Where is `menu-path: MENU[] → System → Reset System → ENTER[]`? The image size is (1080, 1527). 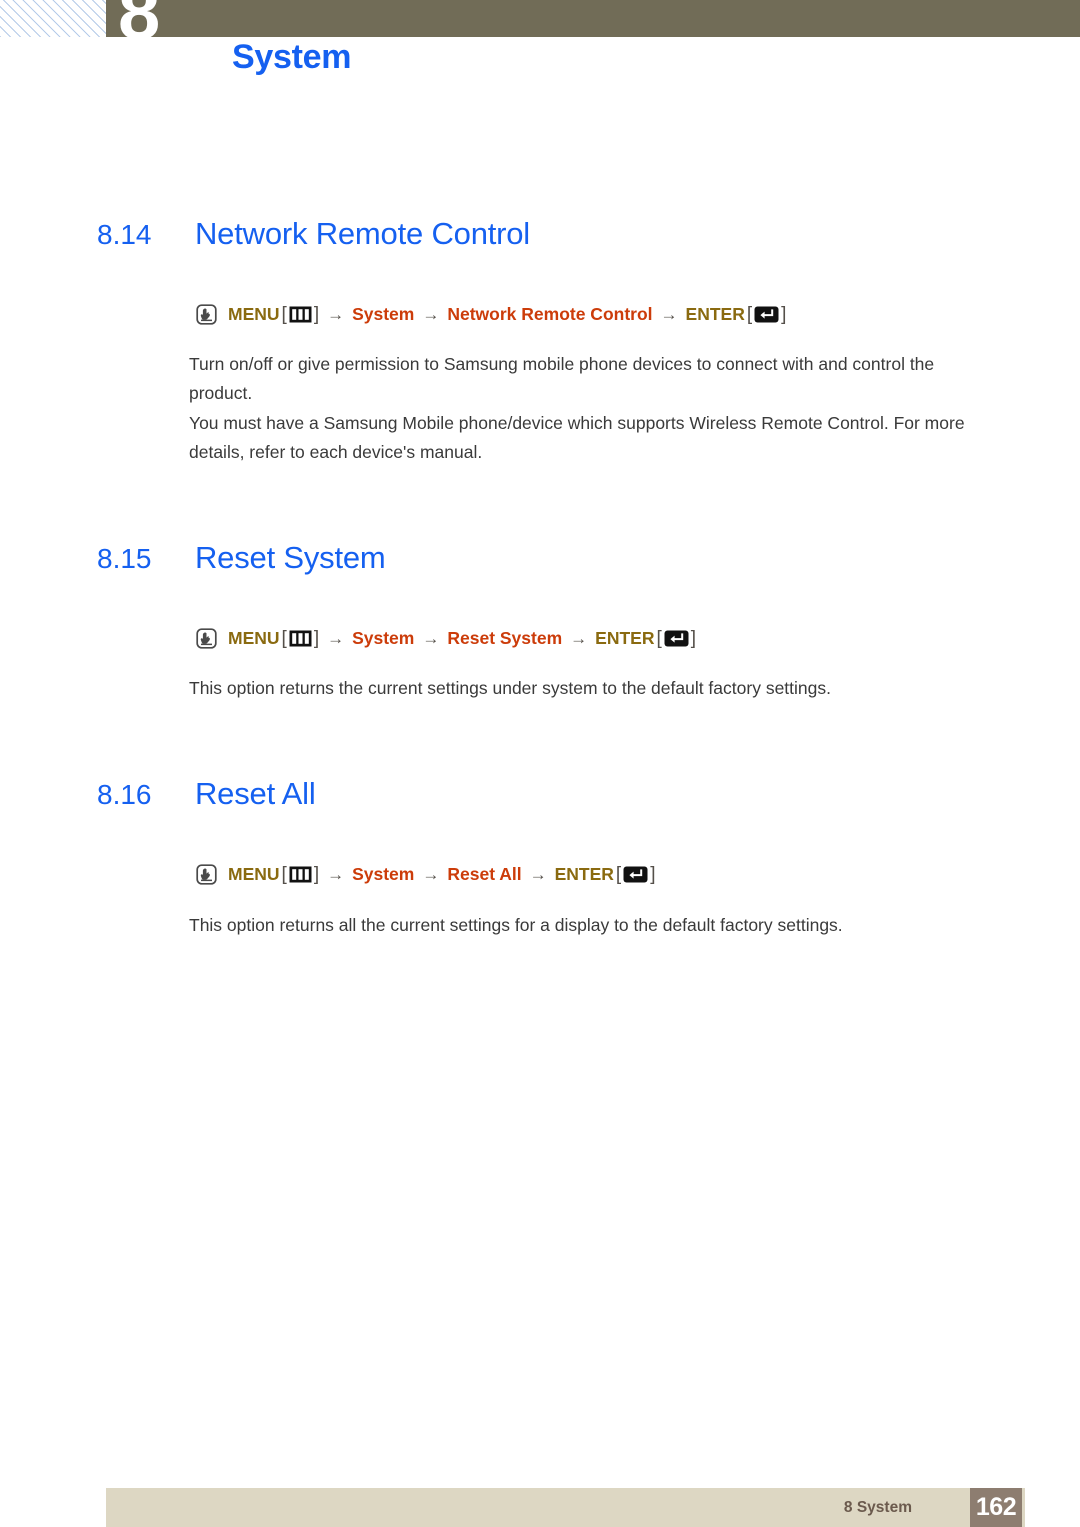
menu-path: MENU[] → System → Reset System → ENTER[] is located at coordinates (446, 638).